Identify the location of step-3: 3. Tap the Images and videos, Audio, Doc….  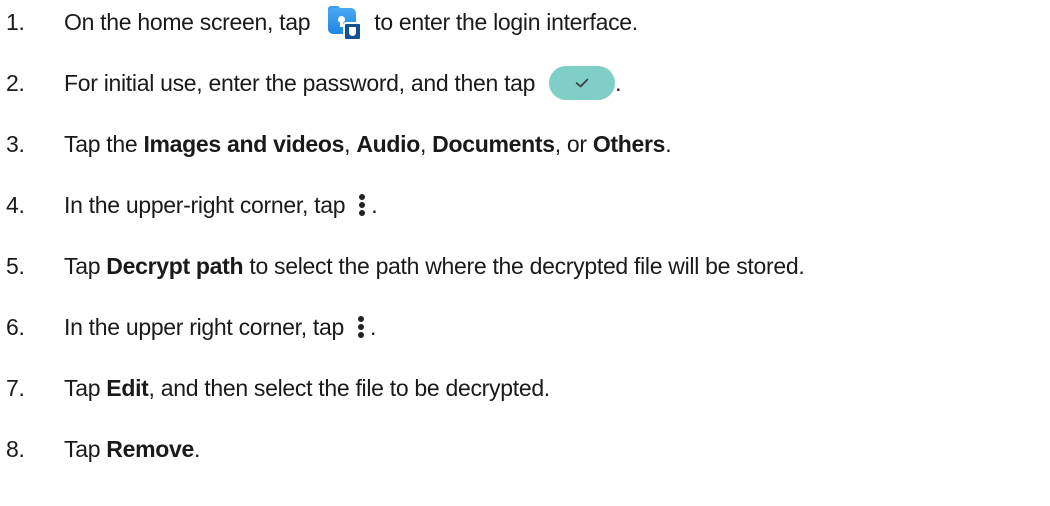
(336, 144).